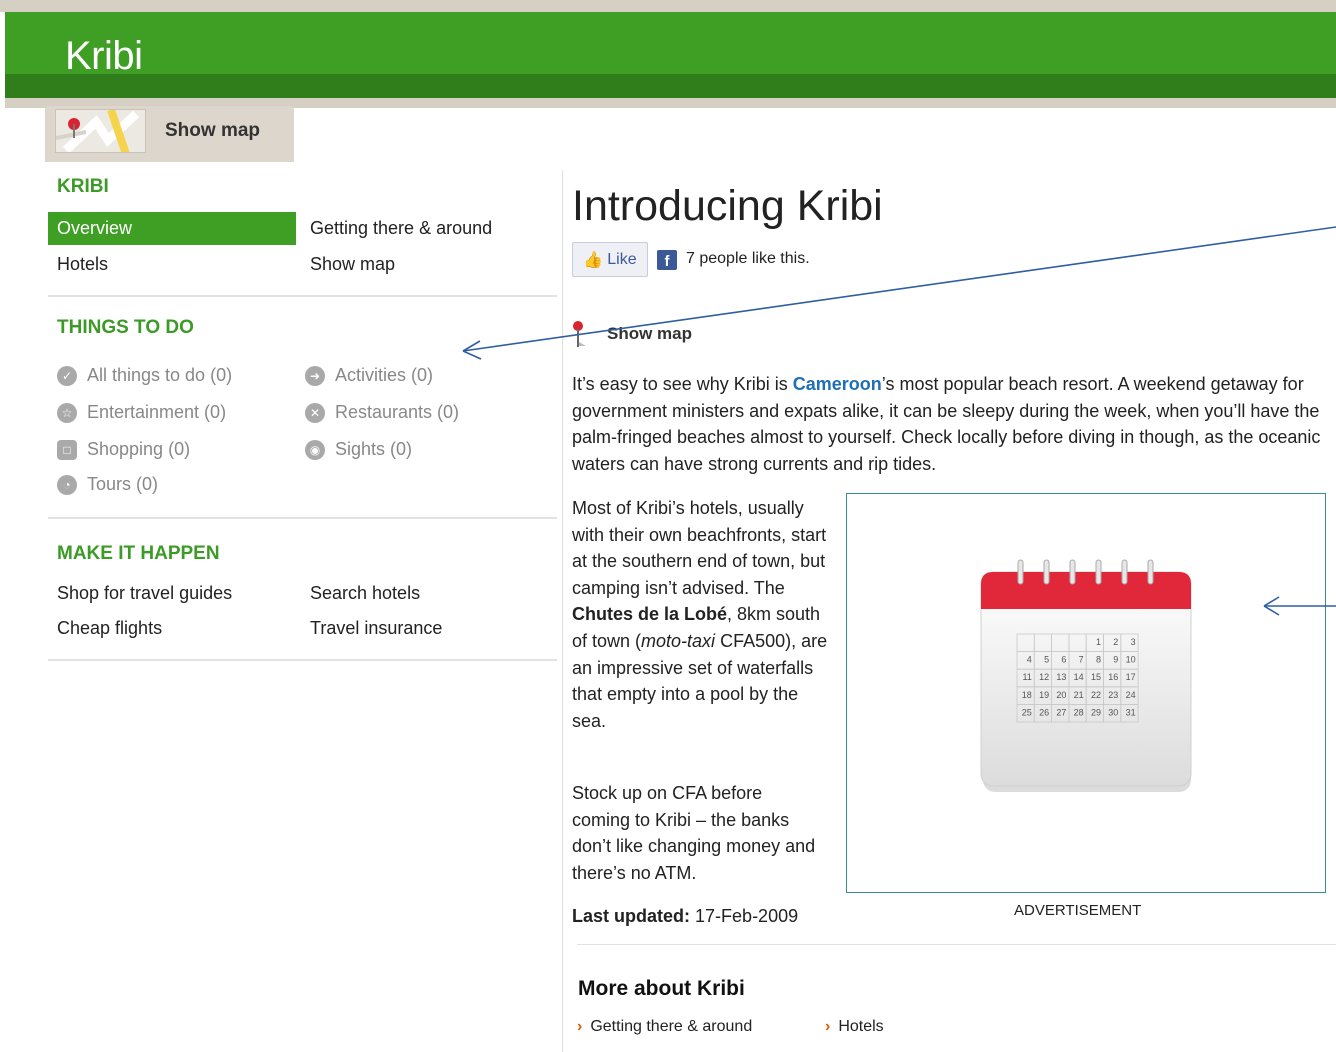 The height and width of the screenshot is (1052, 1336). Describe the element at coordinates (1079, 677) in the screenshot. I see `calendar-day-label: 14` at that location.